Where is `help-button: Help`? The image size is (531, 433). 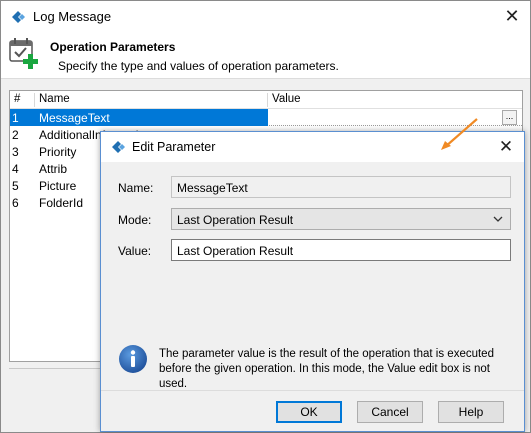
help-button: Help is located at coordinates (471, 412).